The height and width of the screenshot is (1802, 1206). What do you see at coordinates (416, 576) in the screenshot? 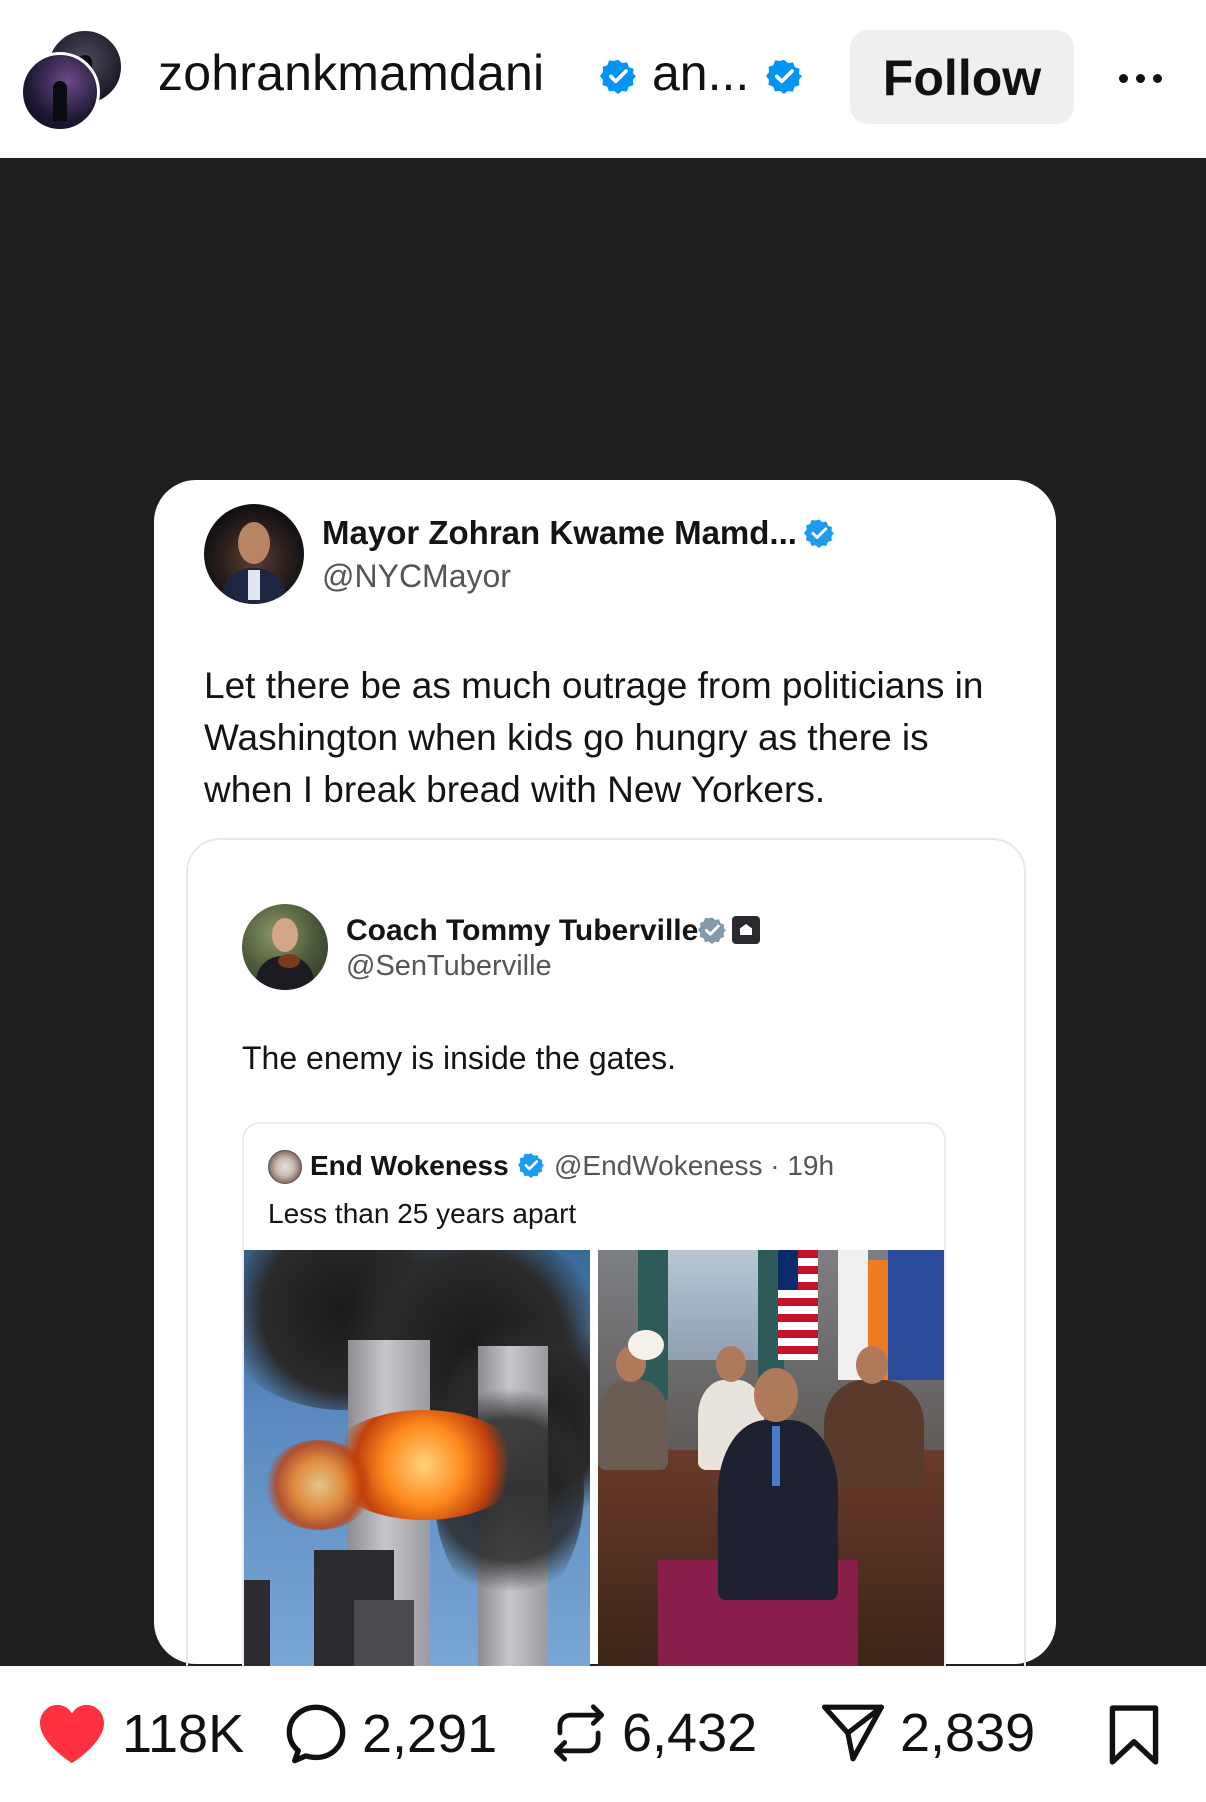
I see `tweet-author-handle: @NYCMayor` at bounding box center [416, 576].